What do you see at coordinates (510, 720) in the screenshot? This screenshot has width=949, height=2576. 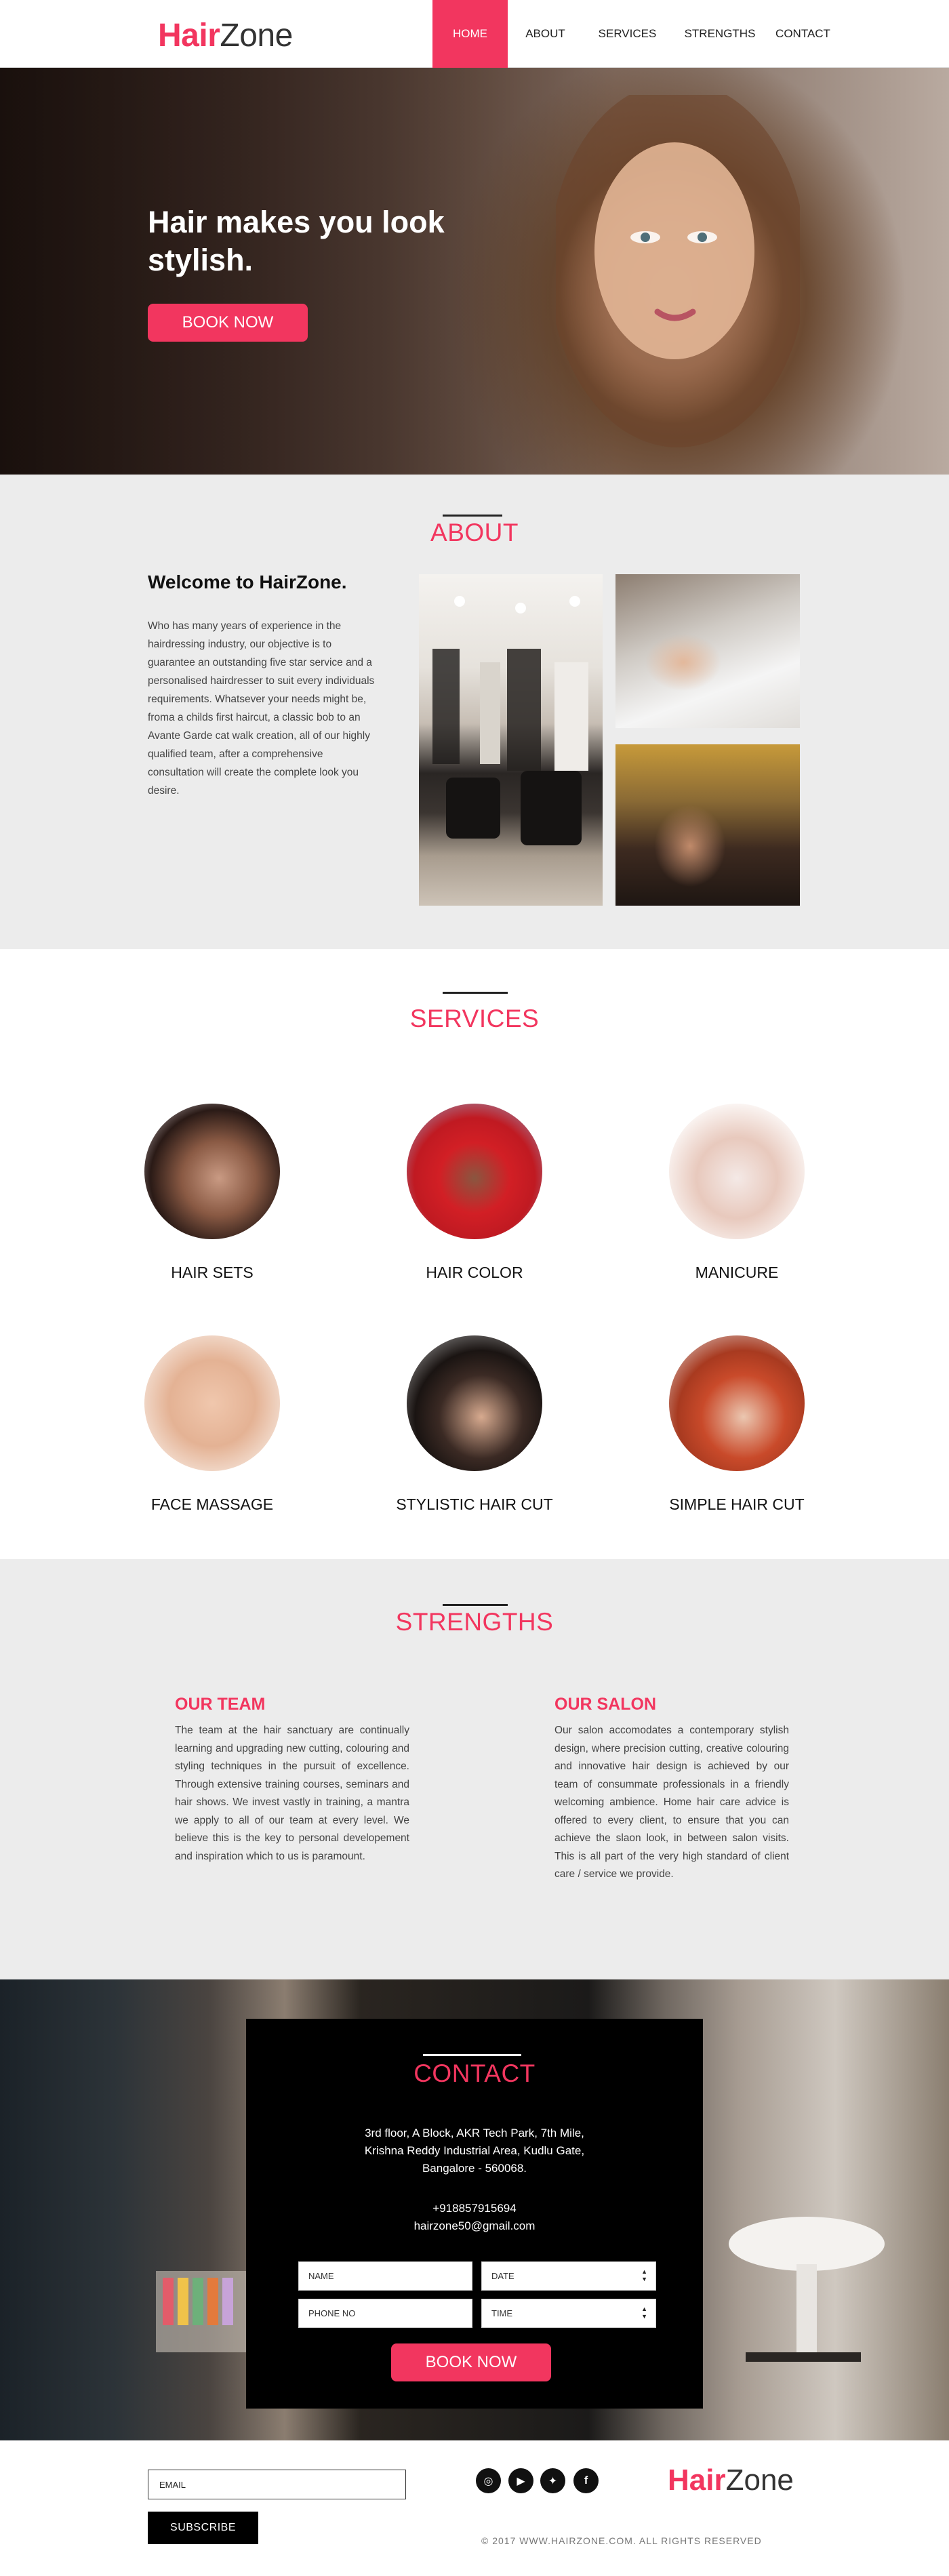 I see `salon-interior-illustration` at bounding box center [510, 720].